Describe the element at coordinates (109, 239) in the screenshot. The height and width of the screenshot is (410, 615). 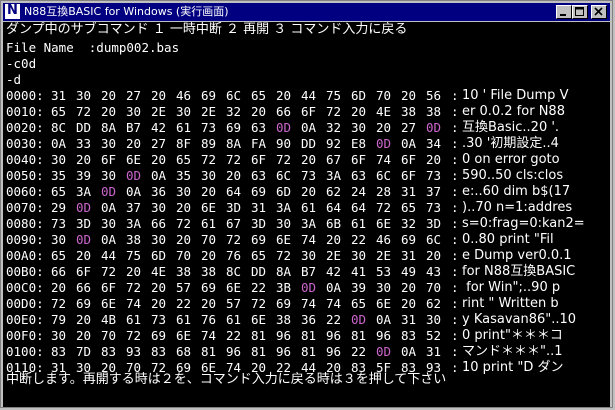
I see `dump-byte: 0A` at that location.